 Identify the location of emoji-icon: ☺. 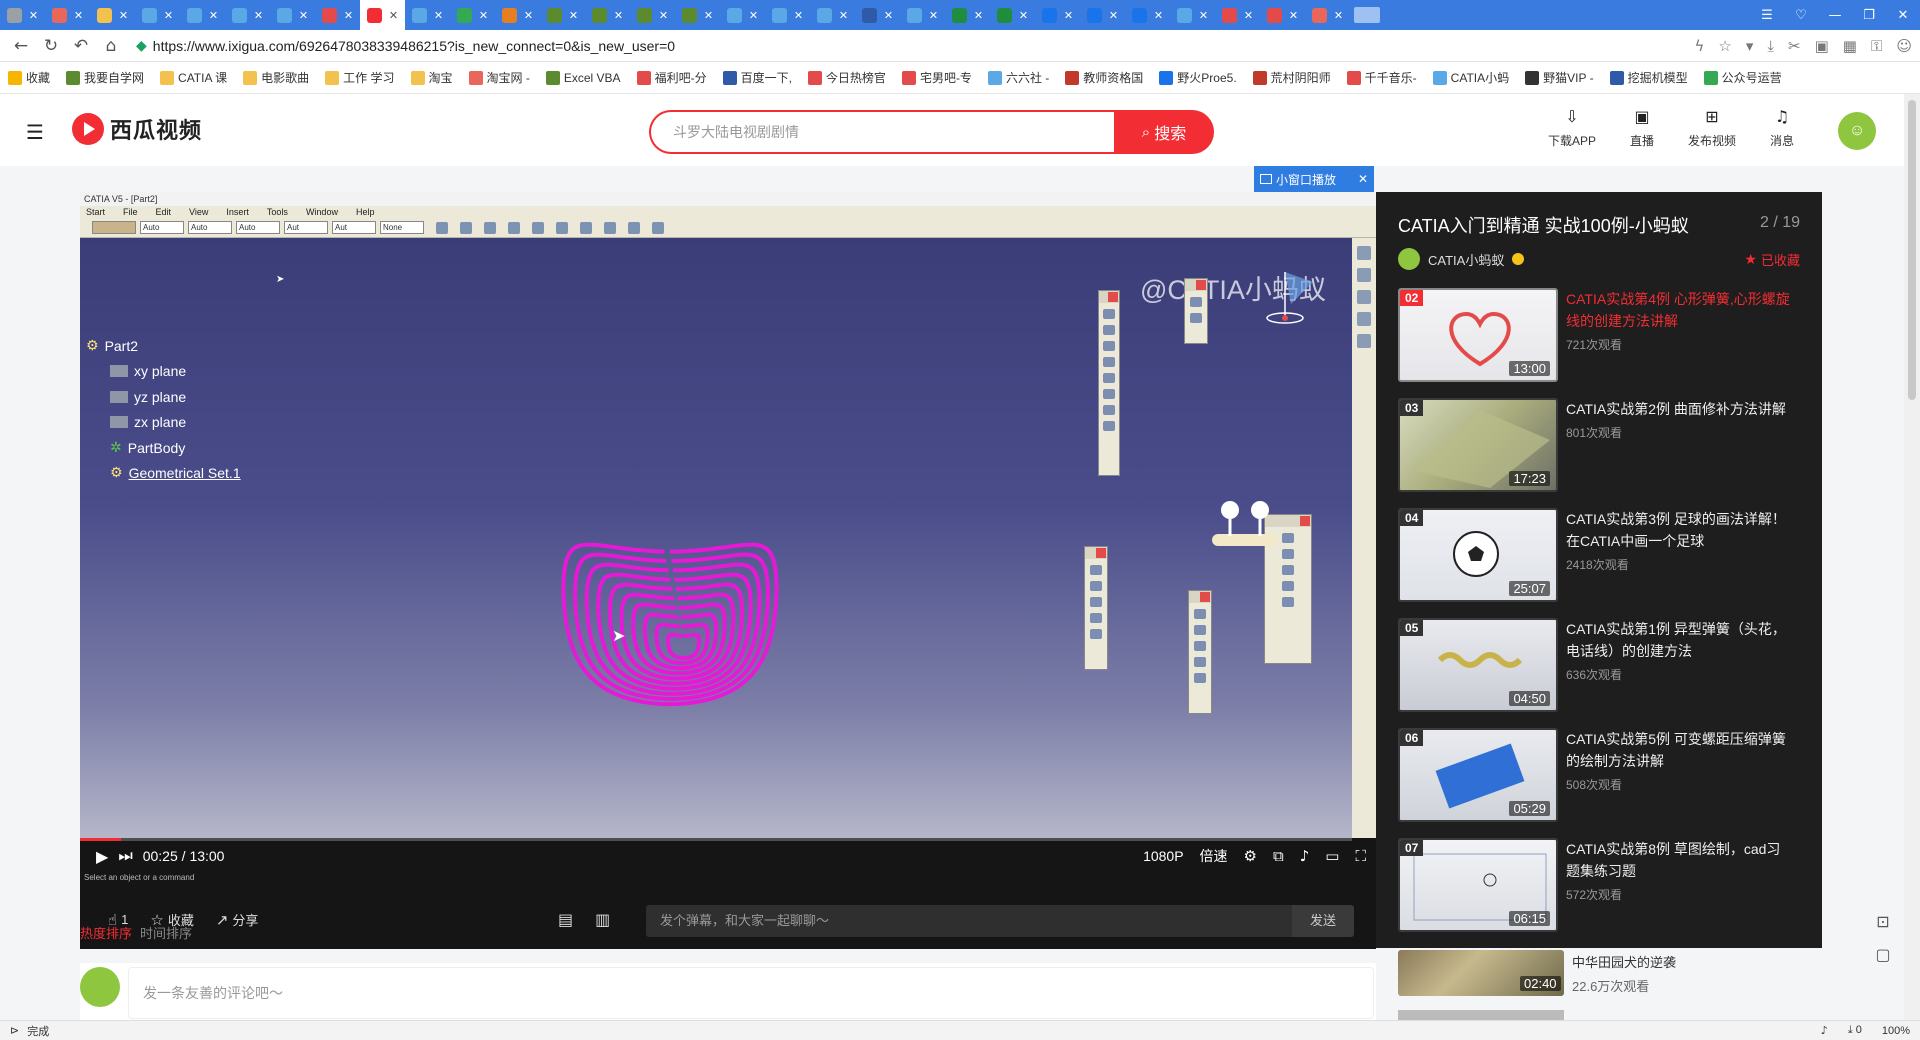
(1904, 46).